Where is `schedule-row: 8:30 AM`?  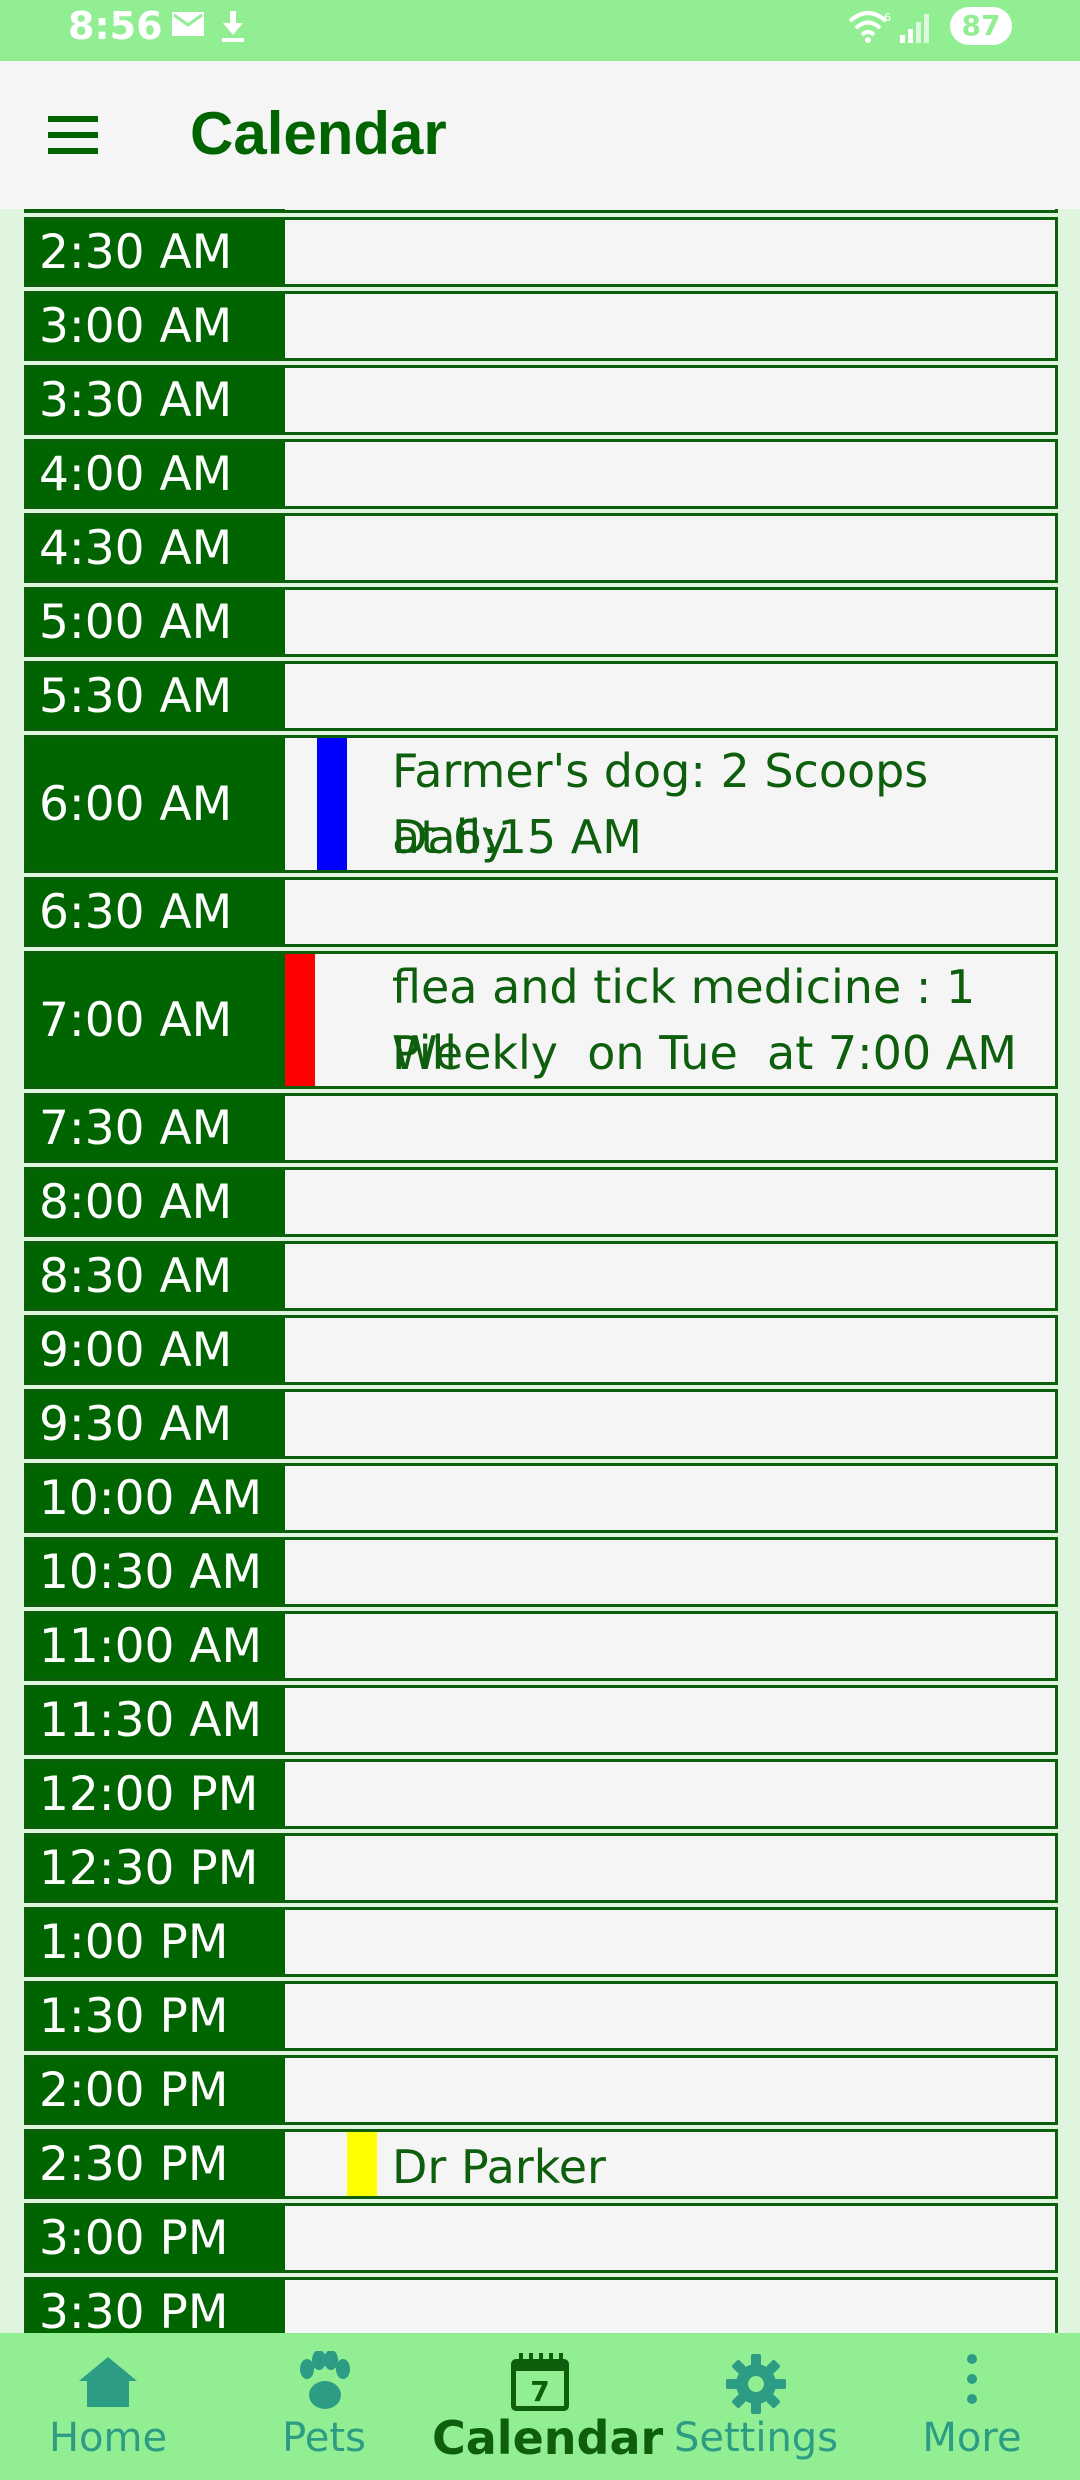
schedule-row: 8:30 AM is located at coordinates (541, 1276).